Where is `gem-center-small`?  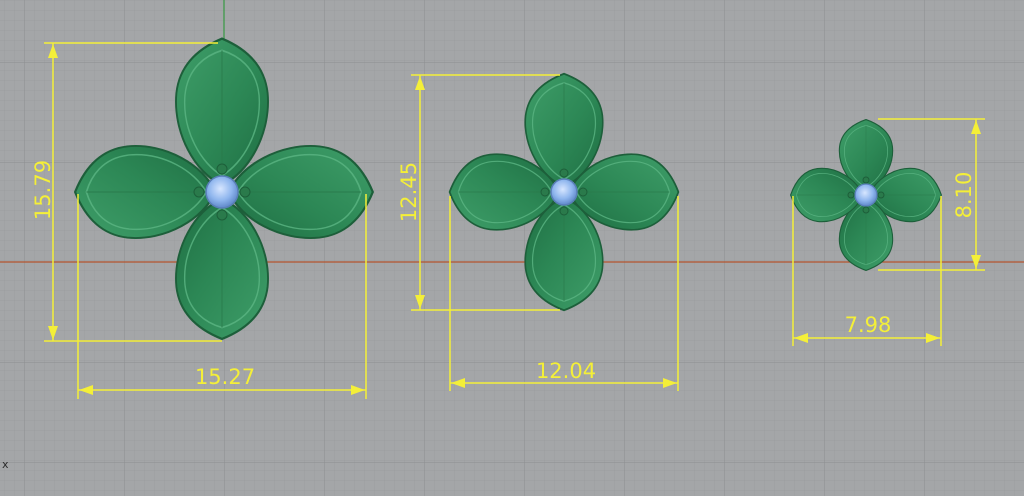 gem-center-small is located at coordinates (866, 195).